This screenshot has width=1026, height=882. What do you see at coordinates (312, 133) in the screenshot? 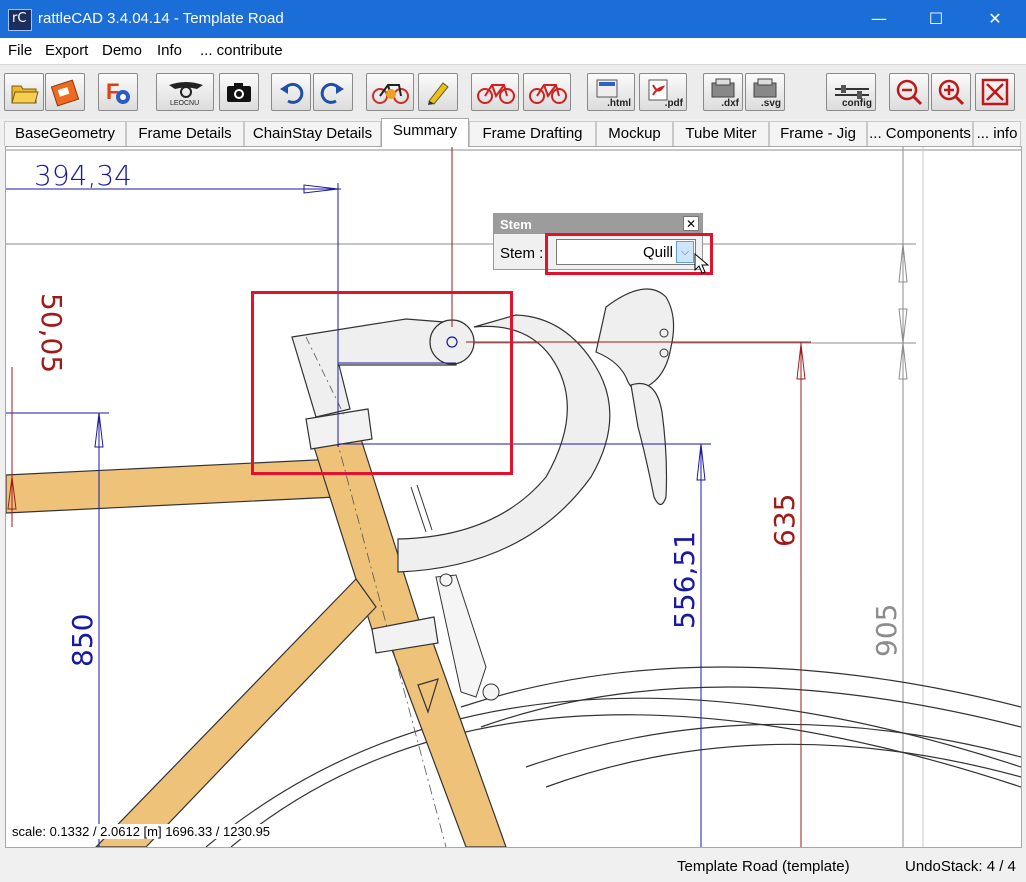
I see `tab-chainstay-details: ChainStay Details` at bounding box center [312, 133].